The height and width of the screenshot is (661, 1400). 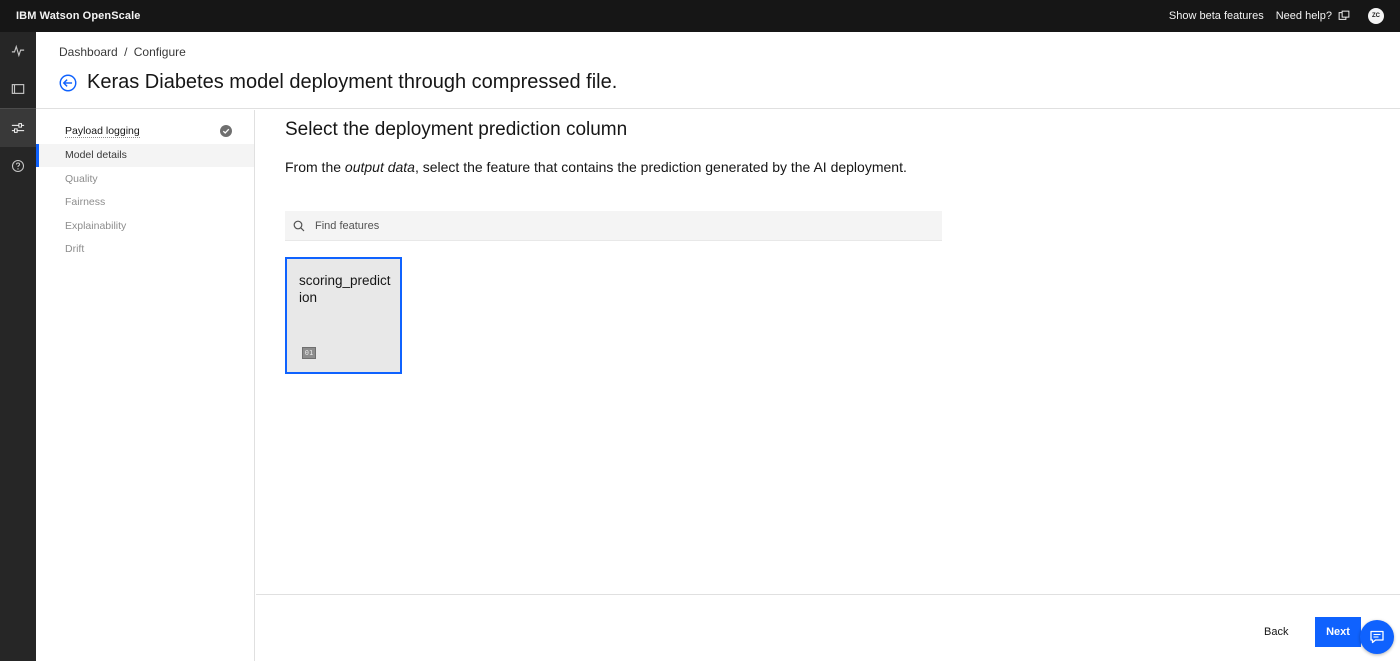 I want to click on breadcrumb: Dashboard / Configure, so click(x=122, y=52).